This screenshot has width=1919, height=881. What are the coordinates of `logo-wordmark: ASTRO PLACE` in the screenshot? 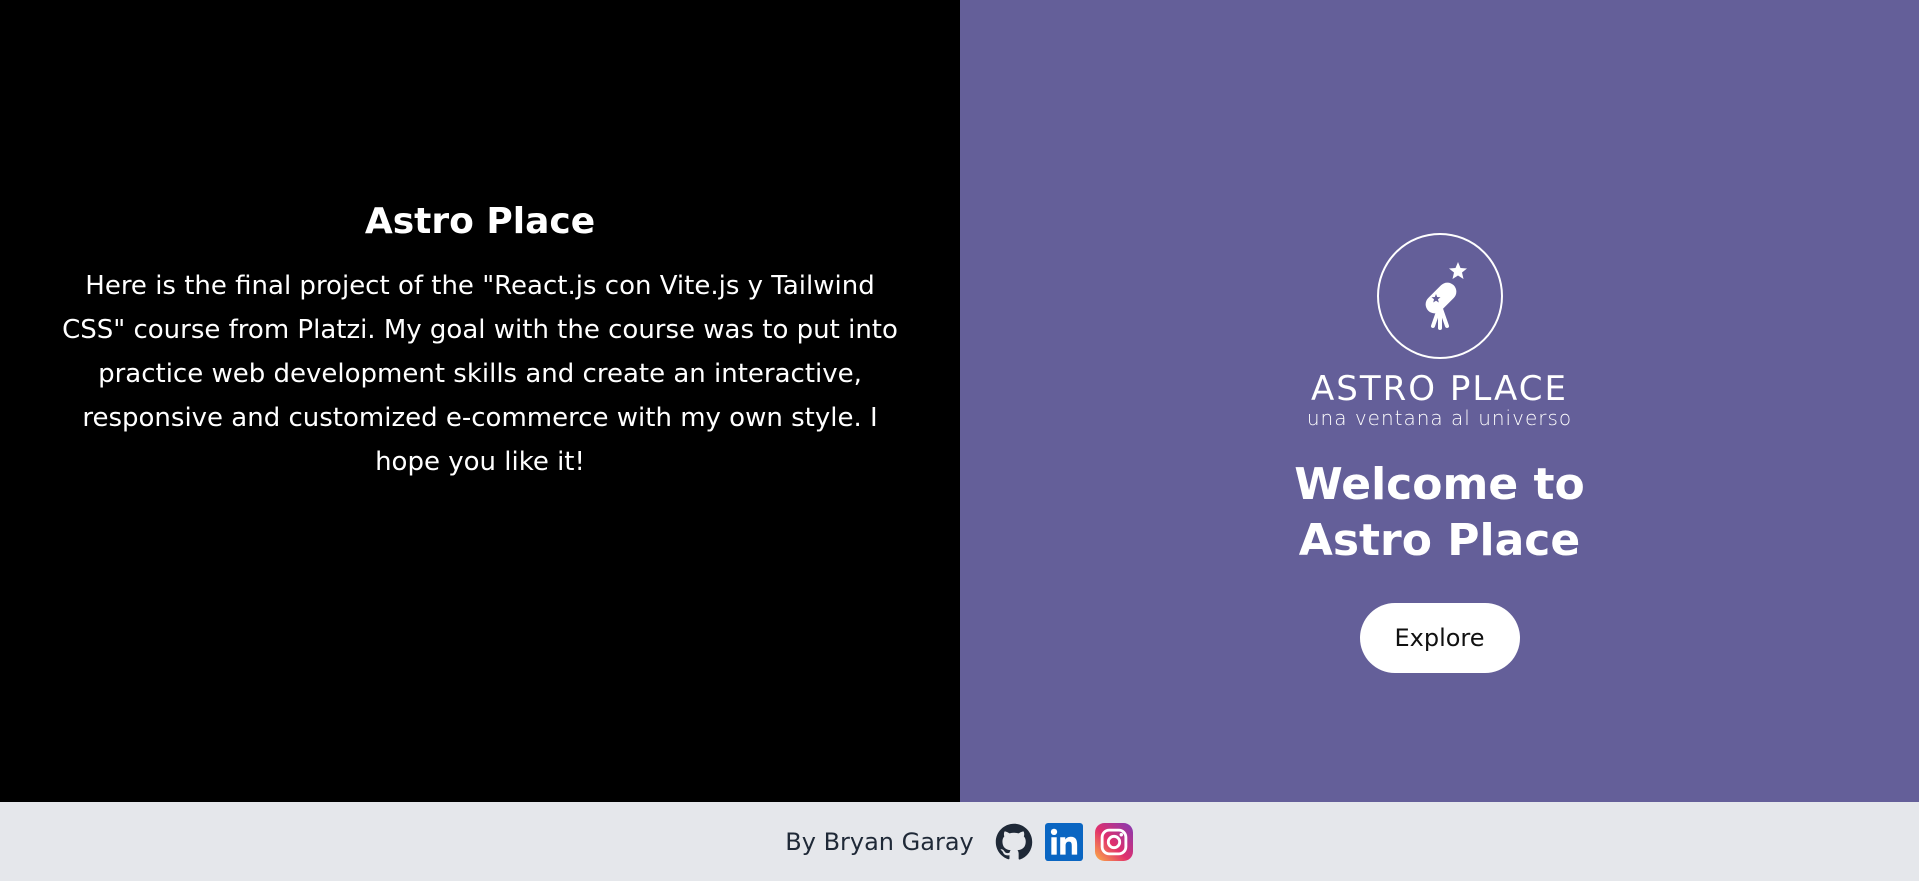 It's located at (1439, 389).